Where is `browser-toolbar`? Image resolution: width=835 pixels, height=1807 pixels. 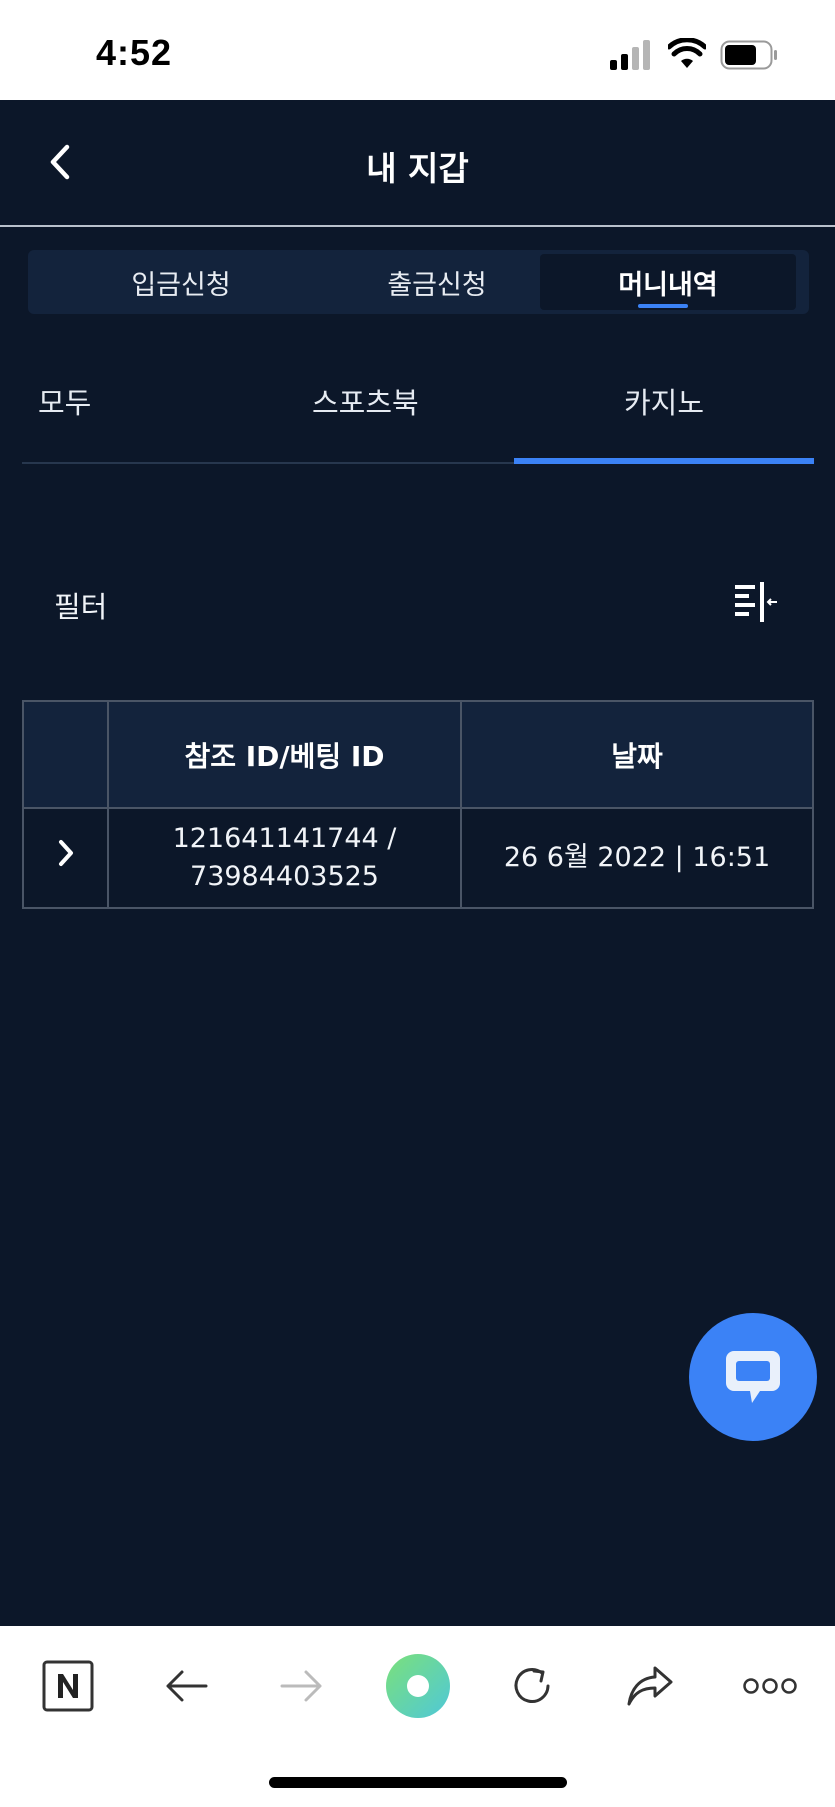 browser-toolbar is located at coordinates (417, 1716).